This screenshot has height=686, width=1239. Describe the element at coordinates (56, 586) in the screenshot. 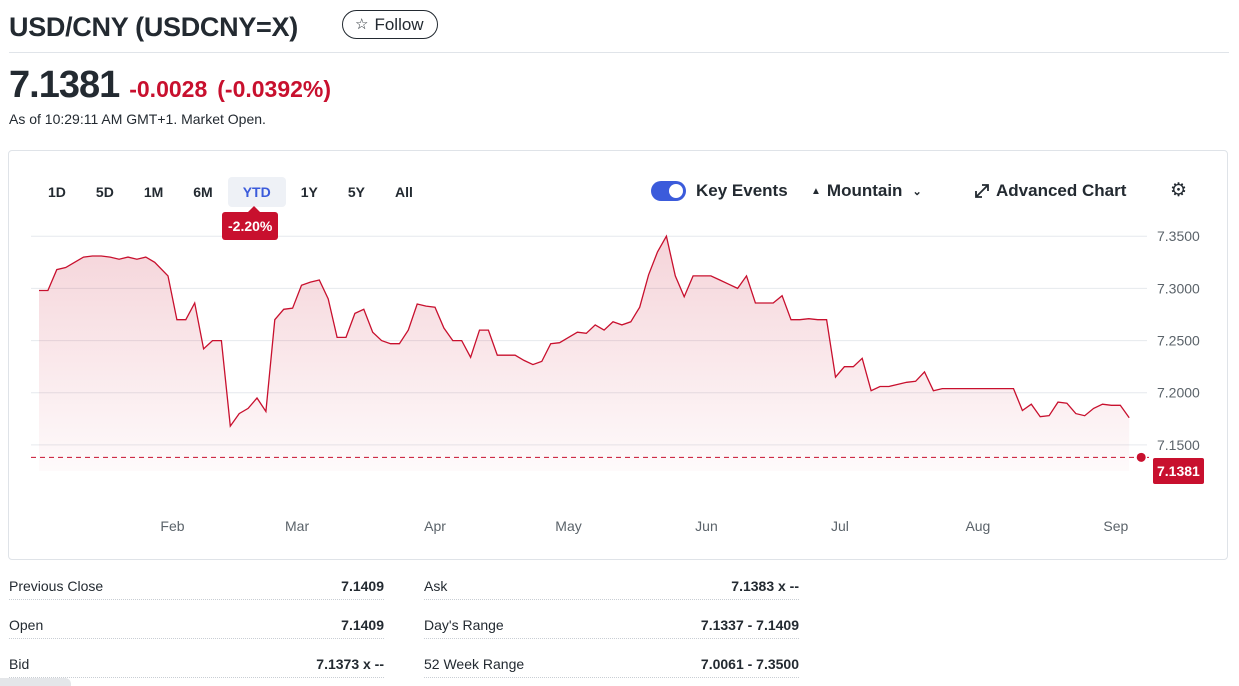

I see `stat-label: Previous Close` at that location.